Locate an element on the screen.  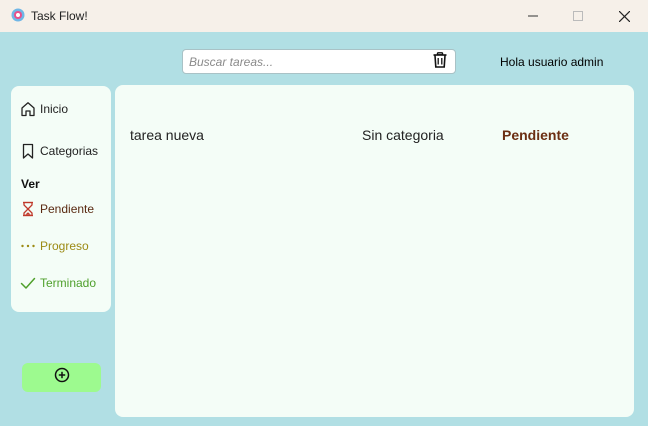
filter-pendiente: Pendiente is located at coordinates (57, 209).